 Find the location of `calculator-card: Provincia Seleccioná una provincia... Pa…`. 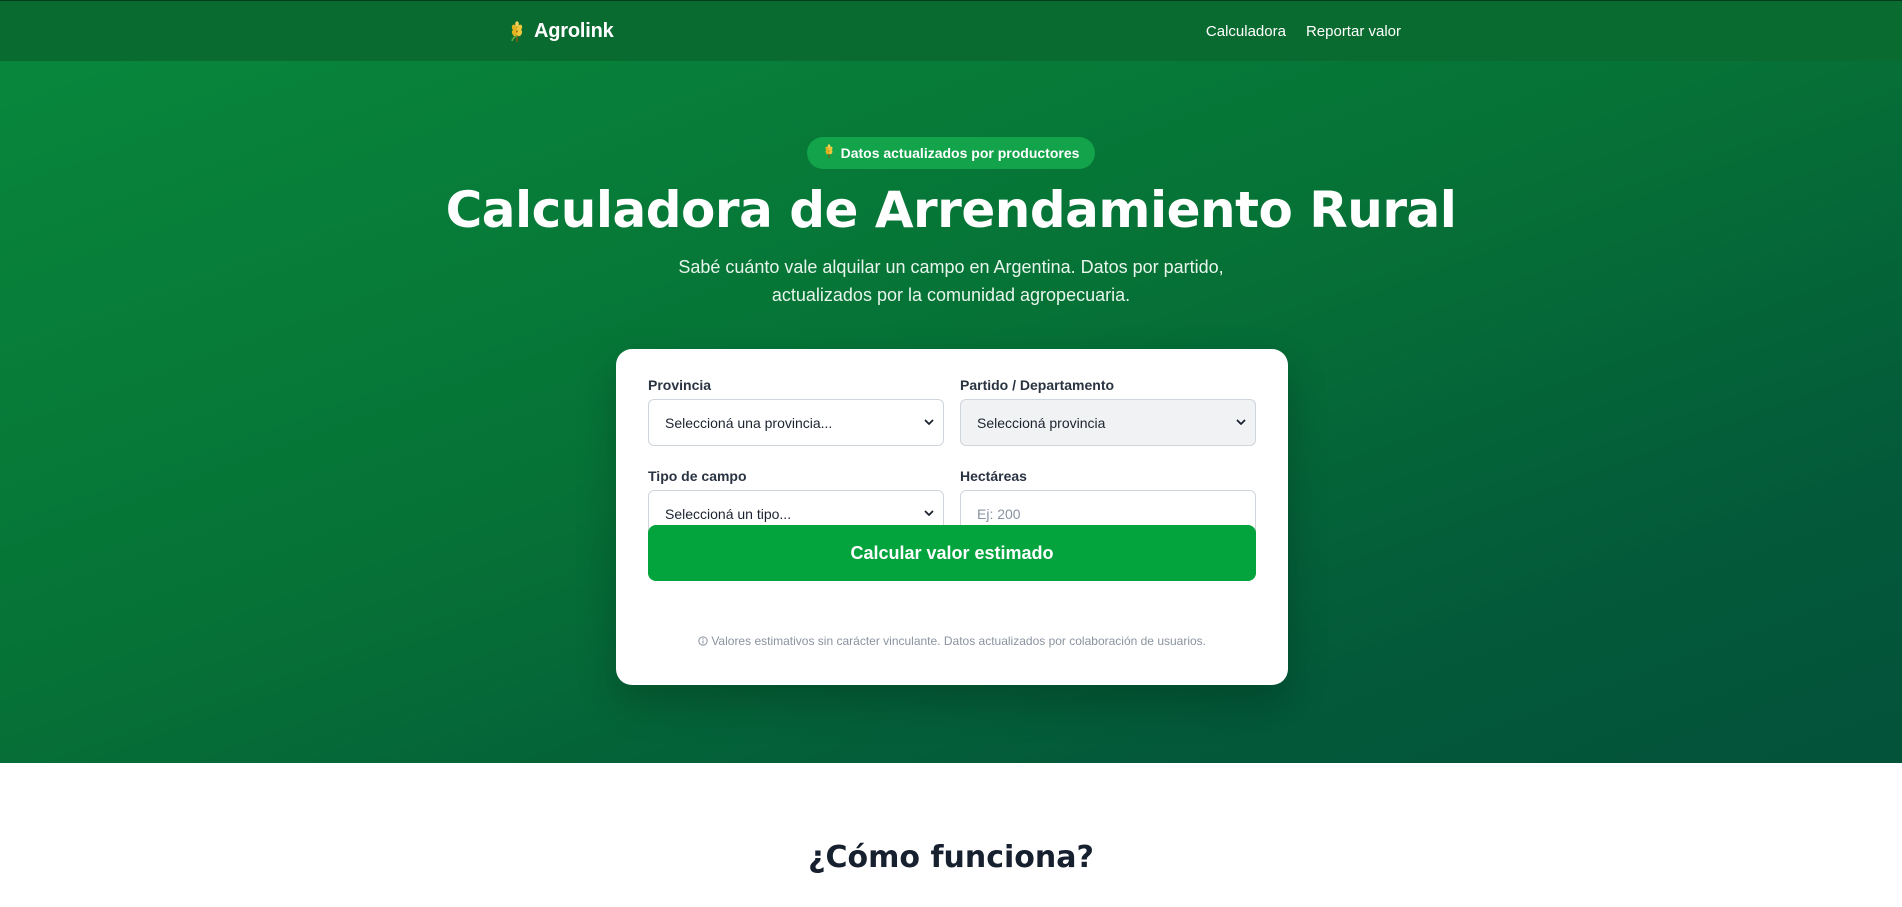

calculator-card: Provincia Seleccioná una provincia... Pa… is located at coordinates (952, 517).